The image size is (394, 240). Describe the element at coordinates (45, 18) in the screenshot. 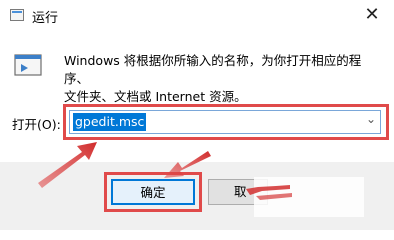

I see `window-title: 运行` at that location.